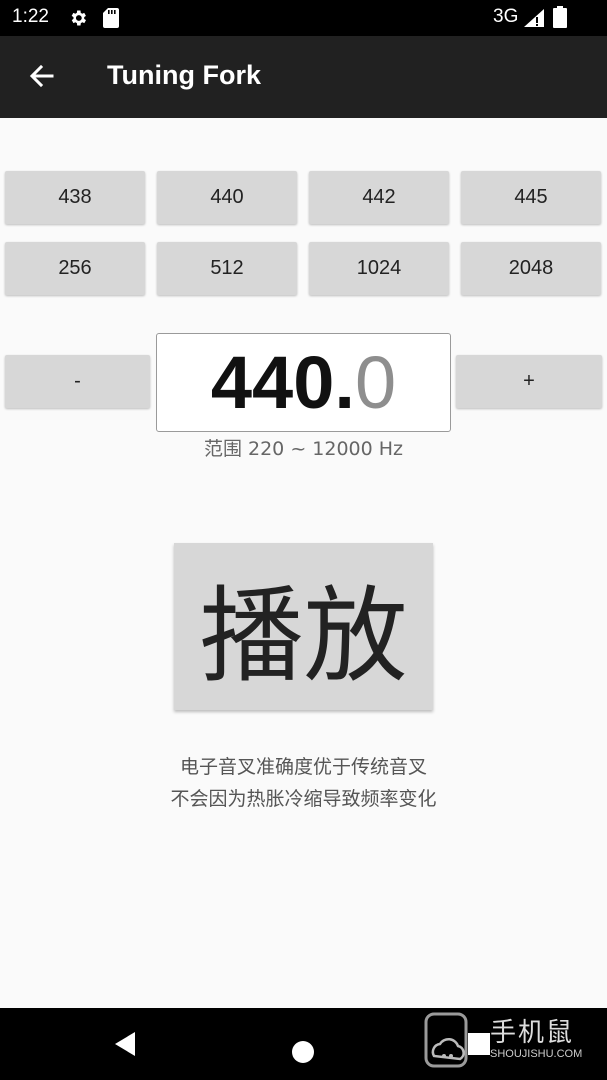  I want to click on watermark-subtext: SHOUJISHU.COM, so click(536, 1054).